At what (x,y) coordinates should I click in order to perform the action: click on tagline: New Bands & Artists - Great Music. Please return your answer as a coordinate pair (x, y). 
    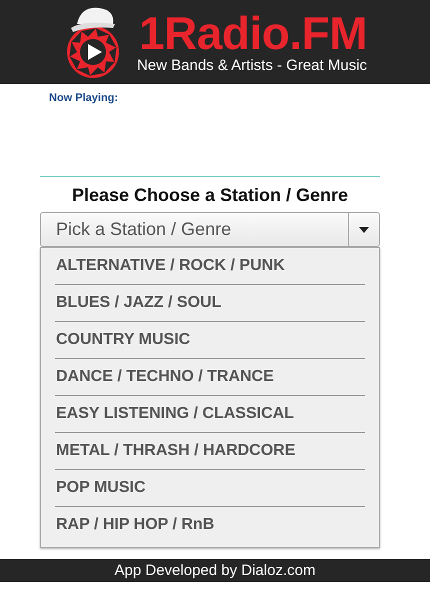
    Looking at the image, I should click on (252, 66).